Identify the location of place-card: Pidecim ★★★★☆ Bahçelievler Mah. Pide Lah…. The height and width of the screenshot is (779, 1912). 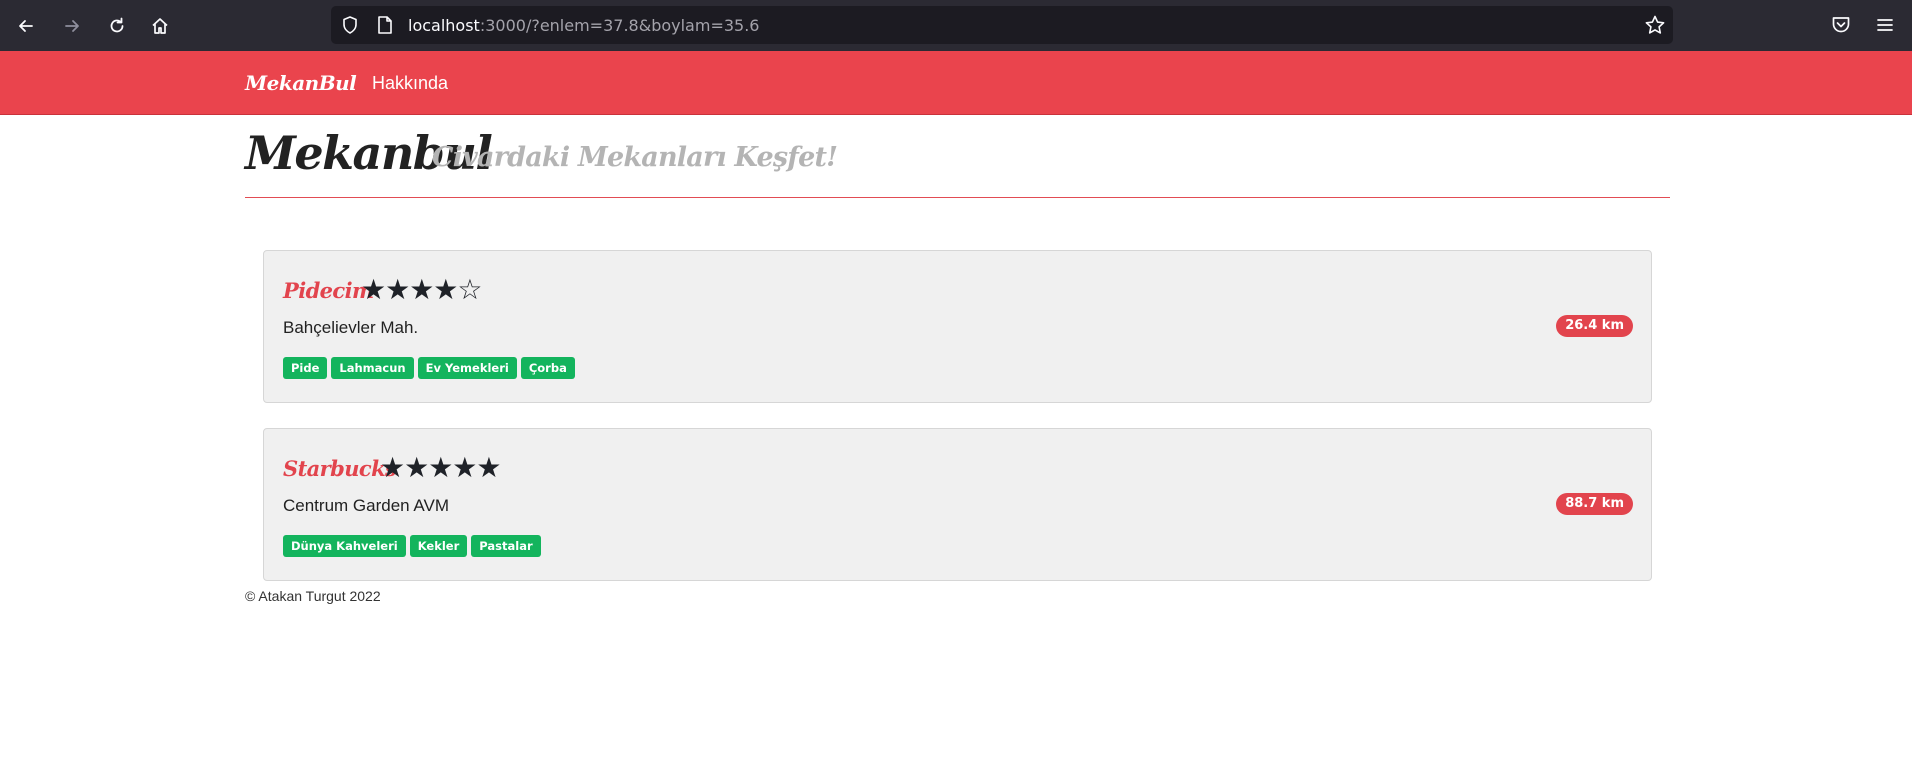
(957, 326).